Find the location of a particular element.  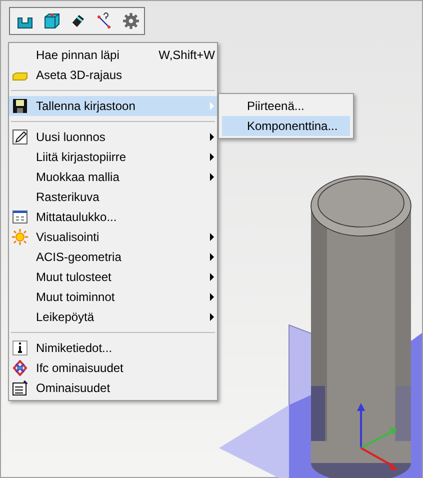

menu-item: Muut tulosteet is located at coordinates (113, 277).